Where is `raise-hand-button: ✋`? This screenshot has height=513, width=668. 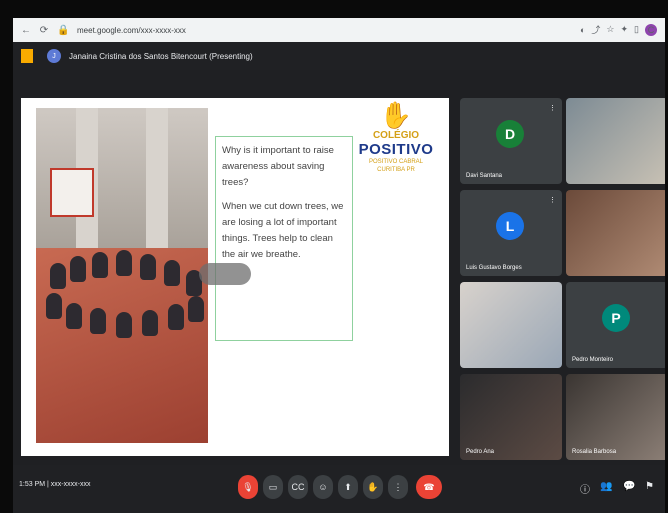
raise-hand-button: ✋ is located at coordinates (373, 487).